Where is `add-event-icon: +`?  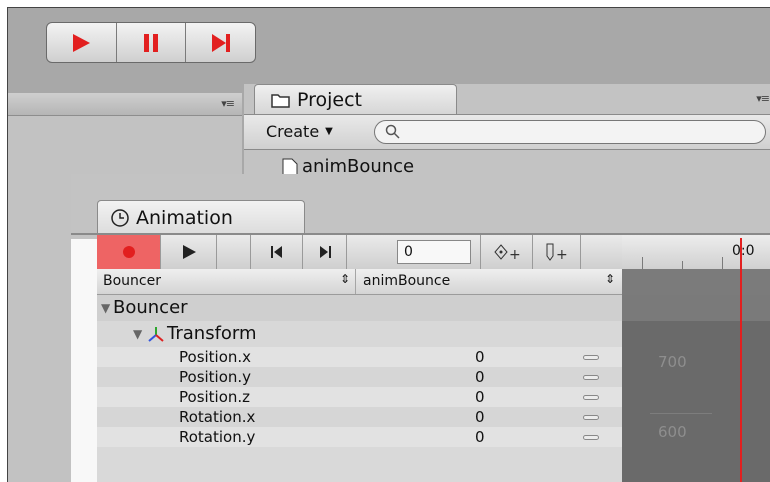
add-event-icon: + is located at coordinates (557, 252).